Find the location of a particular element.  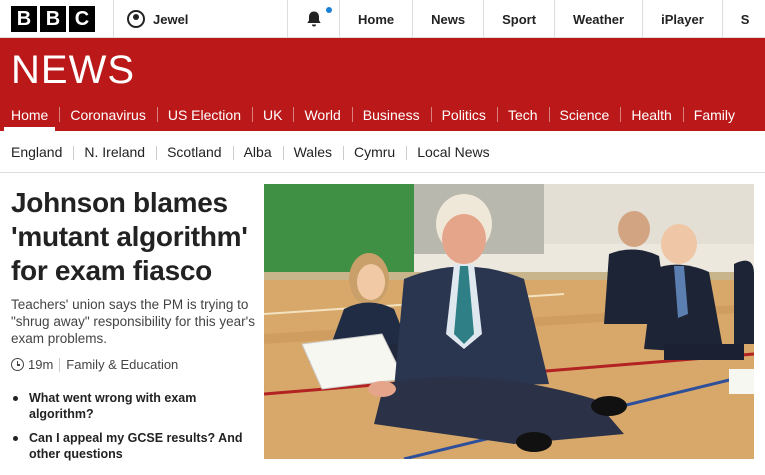

story-time: 19m is located at coordinates (41, 364).